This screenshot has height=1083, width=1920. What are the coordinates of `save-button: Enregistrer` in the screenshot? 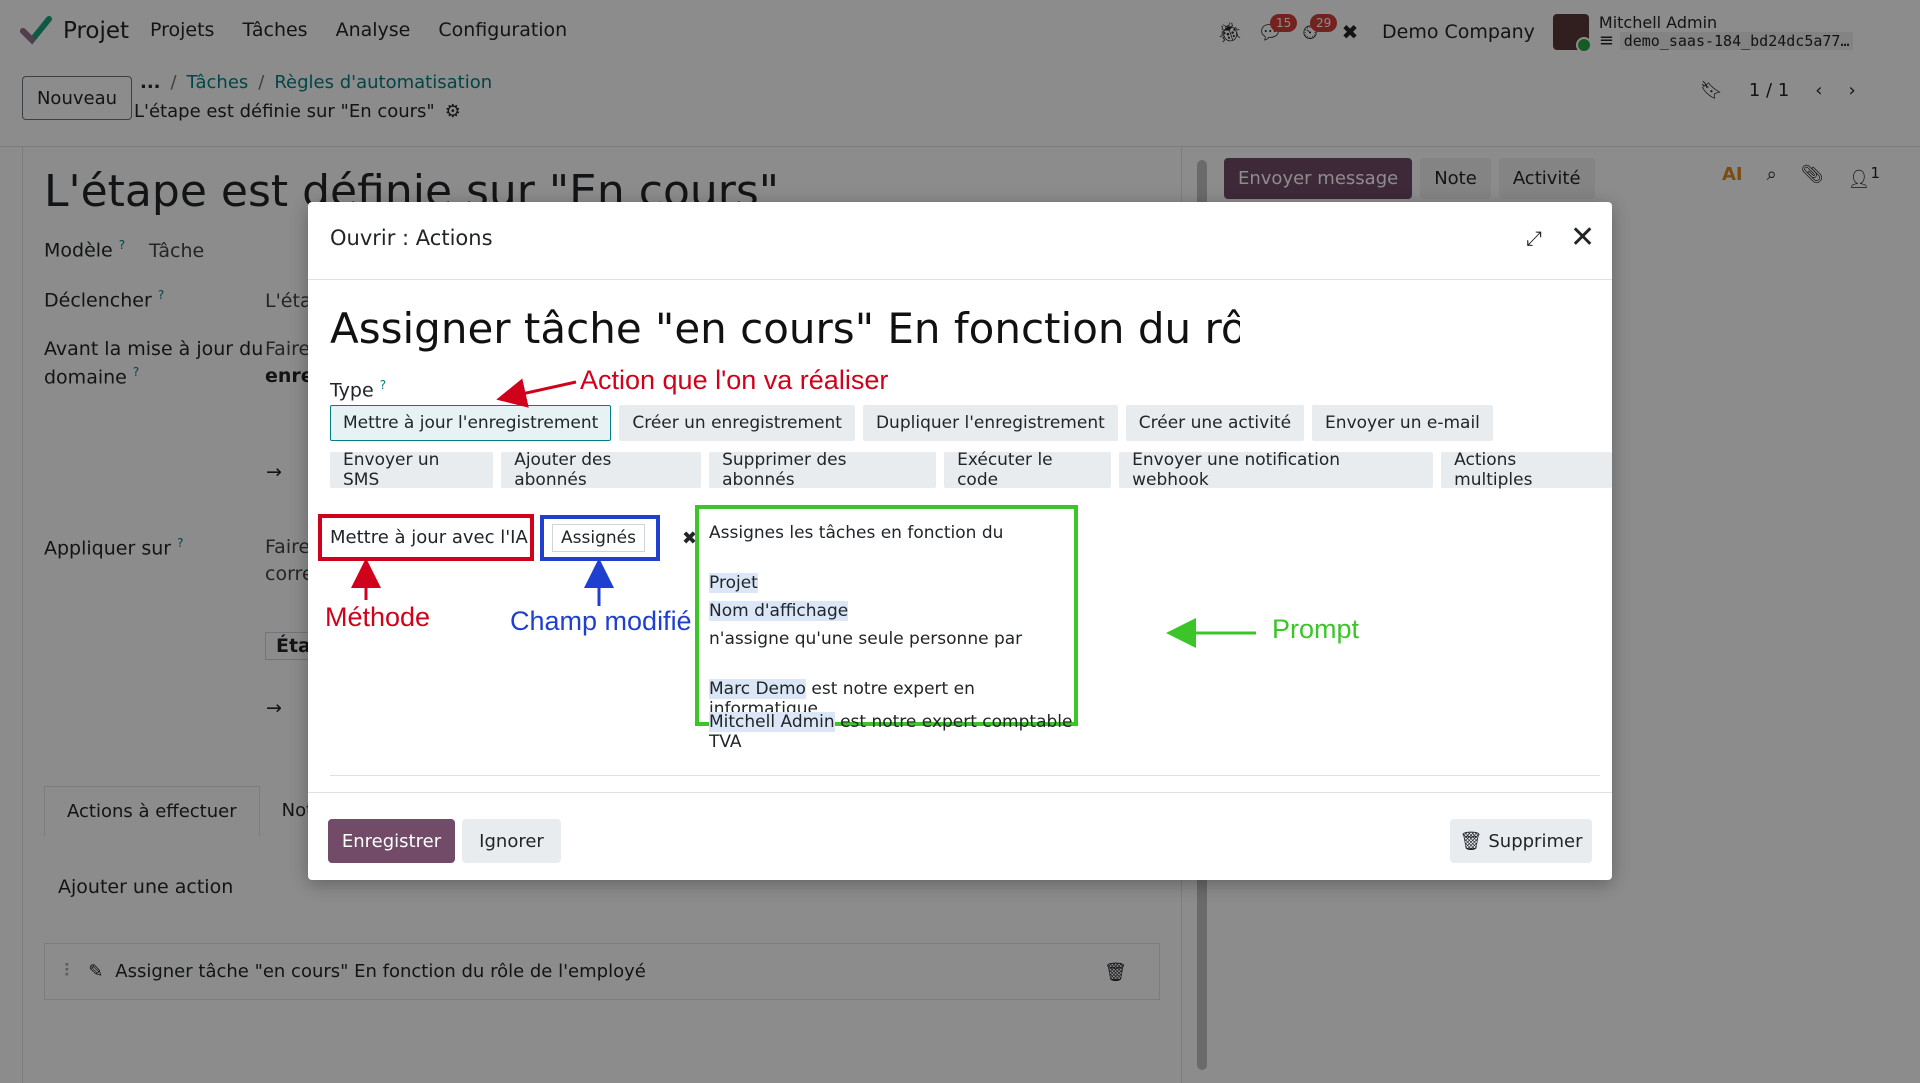 It's located at (391, 841).